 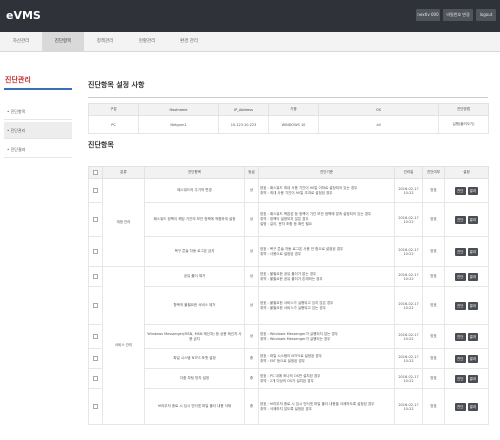 What do you see at coordinates (37, 250) in the screenshot?
I see `sidebar: 진단관리 • 진단항목 • 진단관리 • 진단결과` at bounding box center [37, 250].